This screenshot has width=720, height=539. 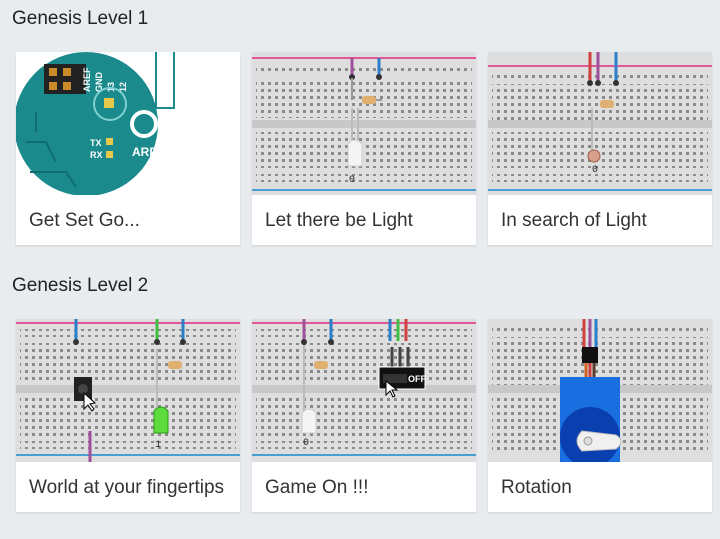 What do you see at coordinates (128, 123) in the screenshot?
I see `arduino-board-icon: AREF GND 13 12 TX RX ARD` at bounding box center [128, 123].